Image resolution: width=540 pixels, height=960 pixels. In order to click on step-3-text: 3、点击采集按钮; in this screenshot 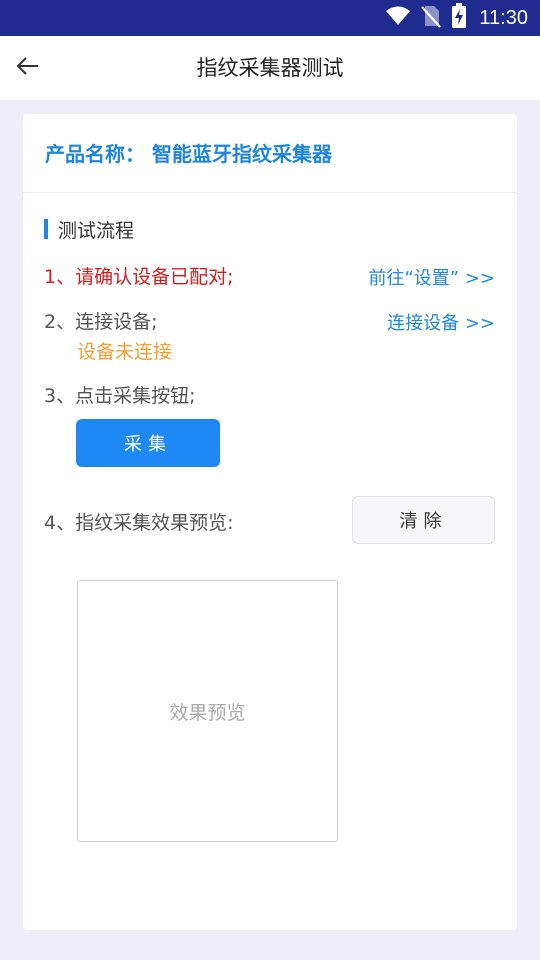, I will do `click(120, 396)`.